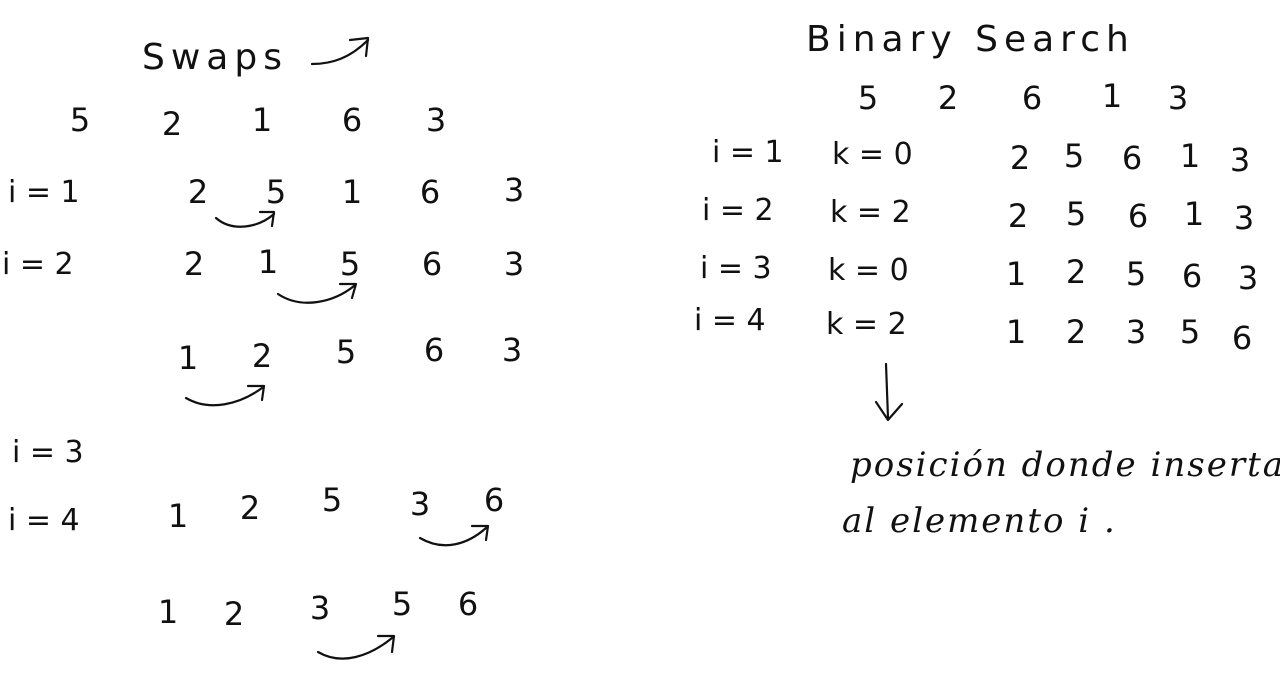  What do you see at coordinates (748, 152) in the screenshot?
I see `bs-i-label: i = 1` at bounding box center [748, 152].